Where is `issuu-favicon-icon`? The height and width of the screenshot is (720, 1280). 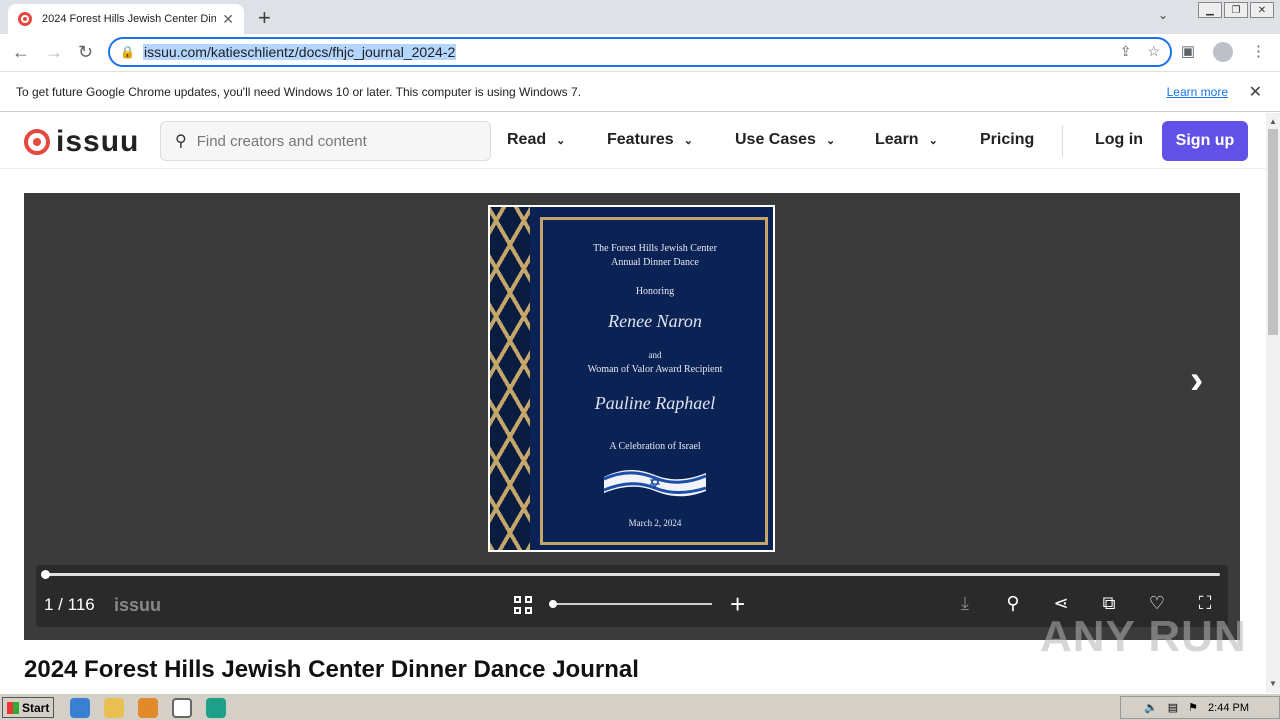
issuu-favicon-icon is located at coordinates (25, 19).